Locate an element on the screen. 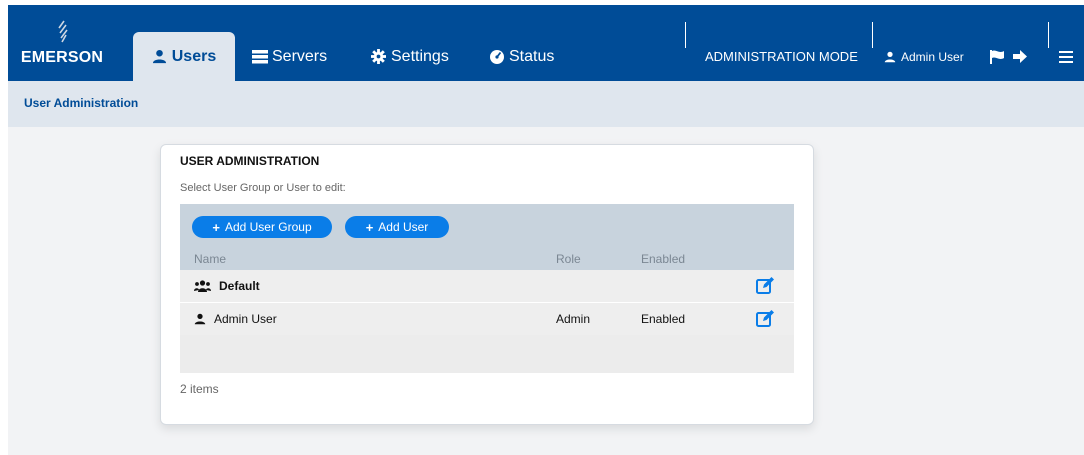  panel-title: USER ADMINISTRATION is located at coordinates (250, 161).